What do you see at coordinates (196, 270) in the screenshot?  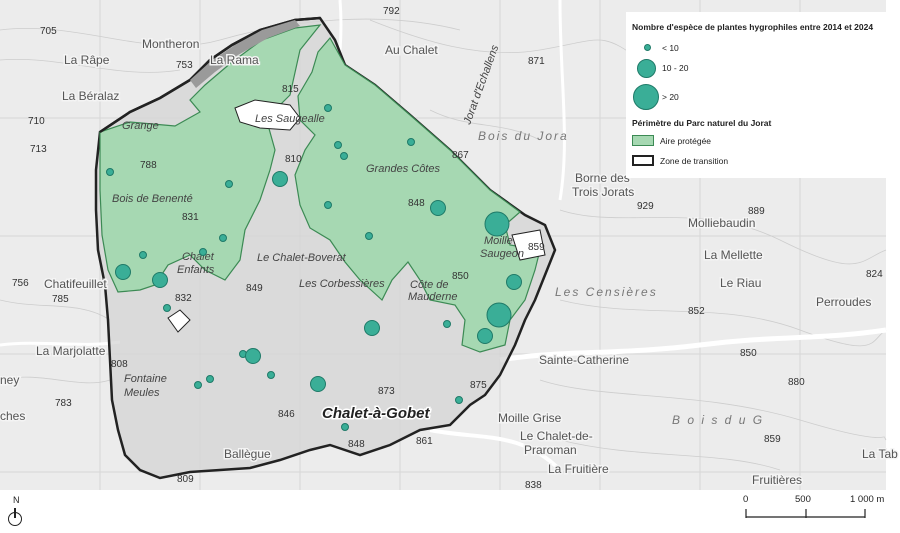 I see `label-enfants: Enfants` at bounding box center [196, 270].